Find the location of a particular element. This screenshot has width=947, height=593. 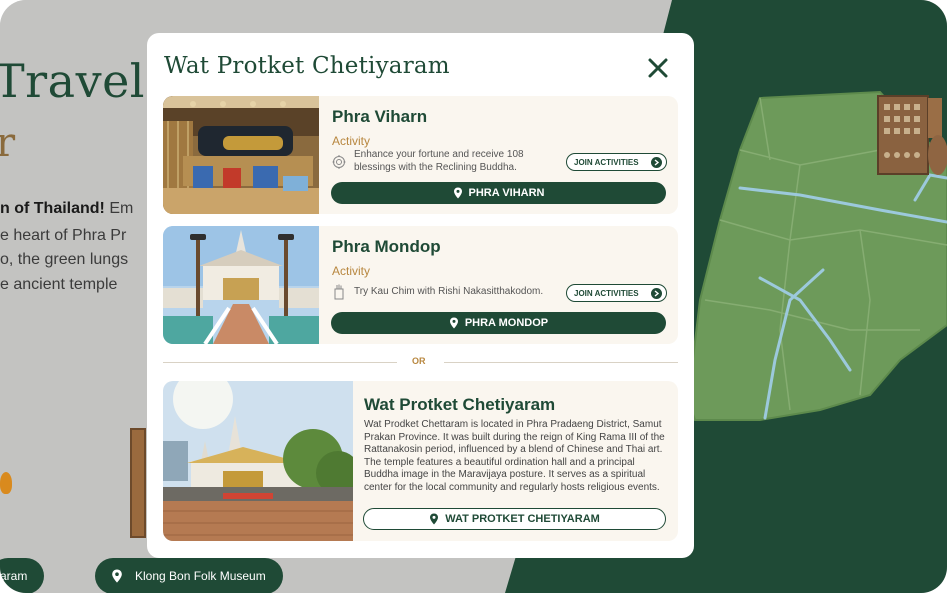

or-label: OR is located at coordinates (419, 361).